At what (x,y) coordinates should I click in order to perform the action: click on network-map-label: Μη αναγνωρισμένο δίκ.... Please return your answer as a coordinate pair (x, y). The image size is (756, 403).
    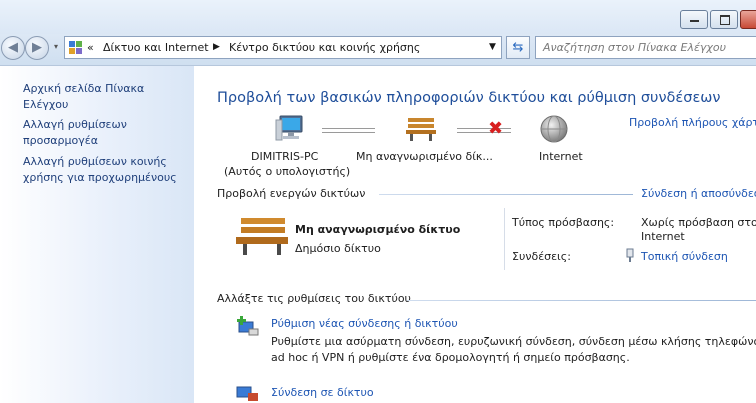
    Looking at the image, I should click on (424, 156).